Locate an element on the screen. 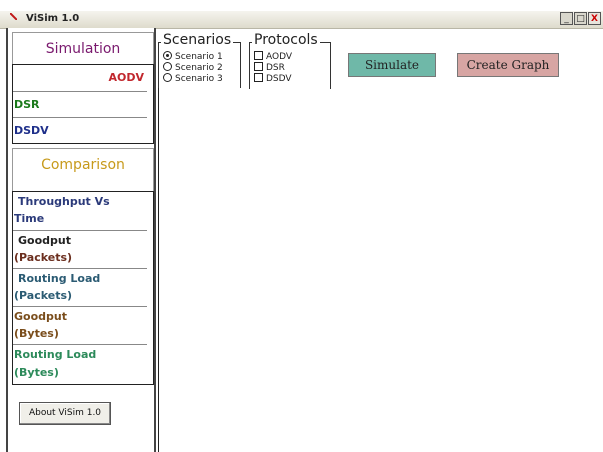 This screenshot has height=452, width=603. protocol-dsdv-checkbox: DSDV is located at coordinates (273, 78).